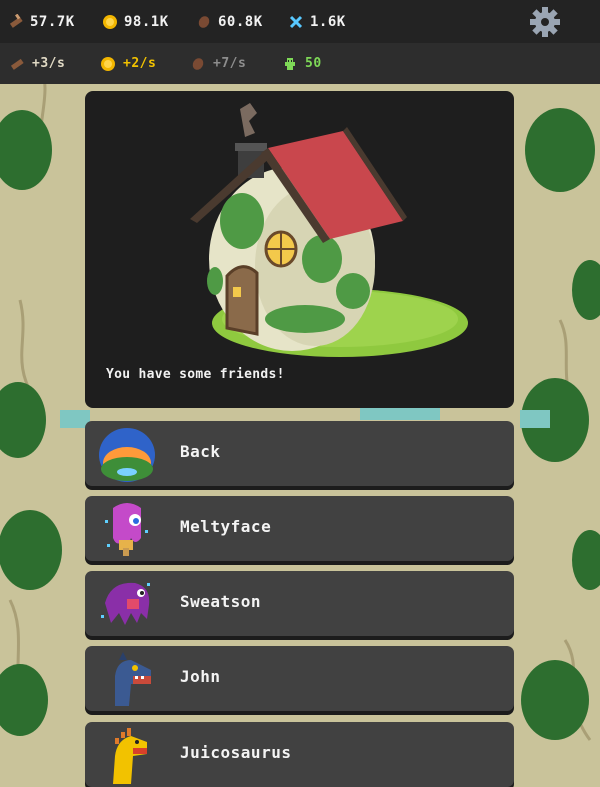 The image size is (600, 787). I want to click on juicosaurus-avatar-icon, so click(130, 756).